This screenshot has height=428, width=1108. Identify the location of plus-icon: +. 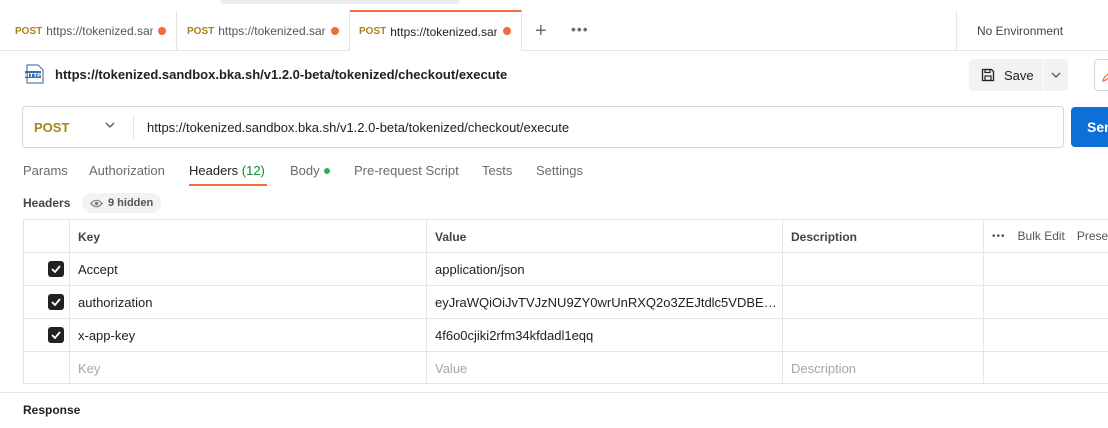
(541, 31).